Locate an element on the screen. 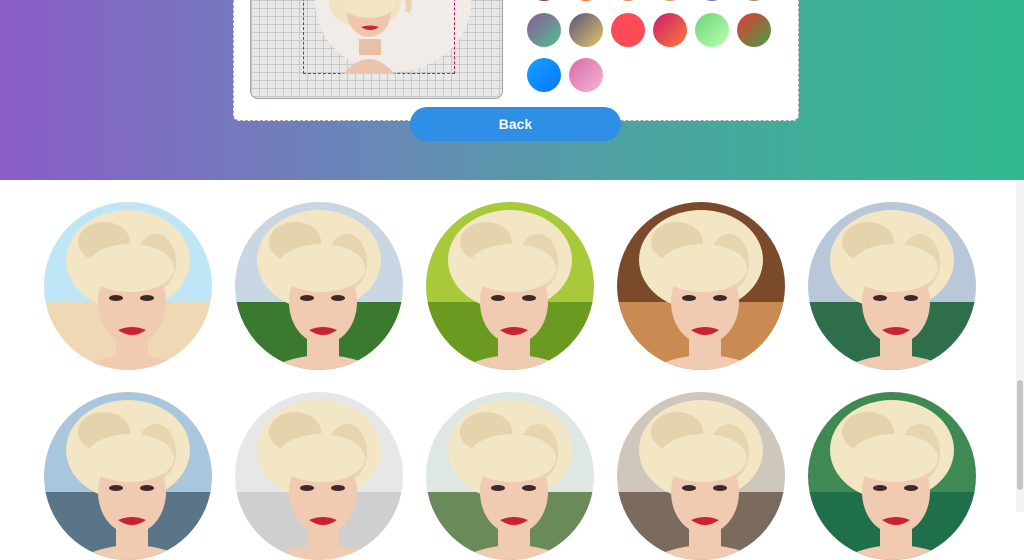 This screenshot has height=560, width=1024. background-option-forest-mountain is located at coordinates (319, 286).